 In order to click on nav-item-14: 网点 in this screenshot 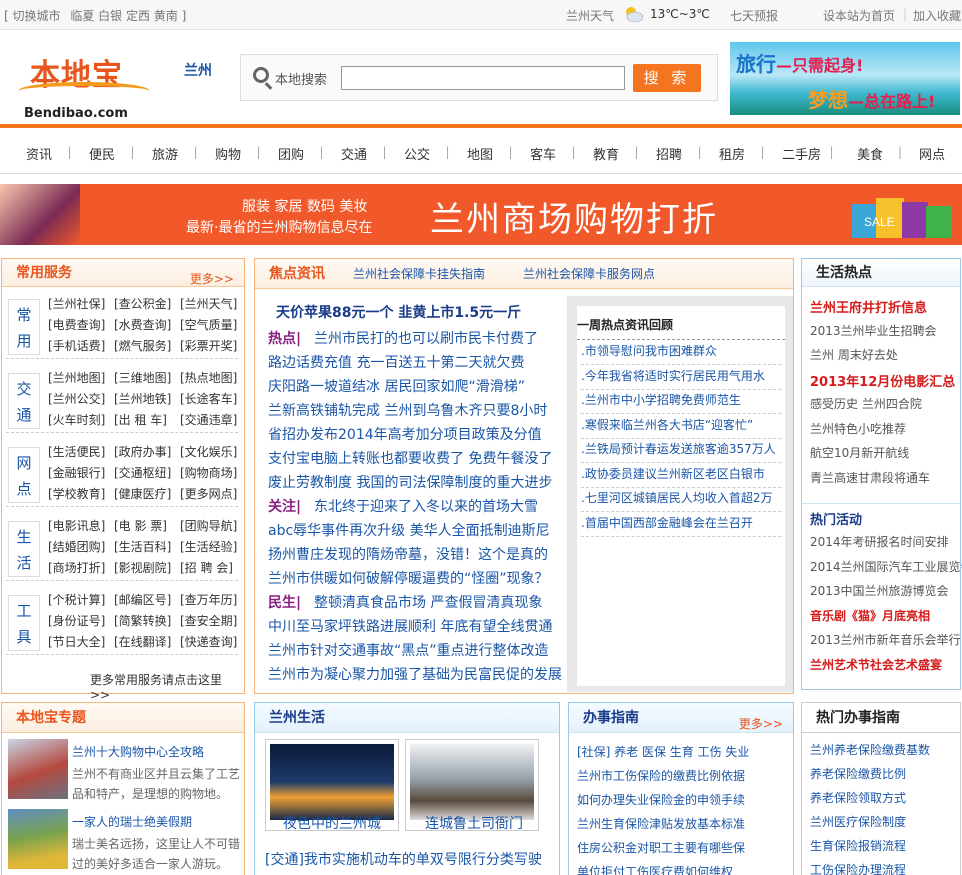, I will do `click(932, 153)`.